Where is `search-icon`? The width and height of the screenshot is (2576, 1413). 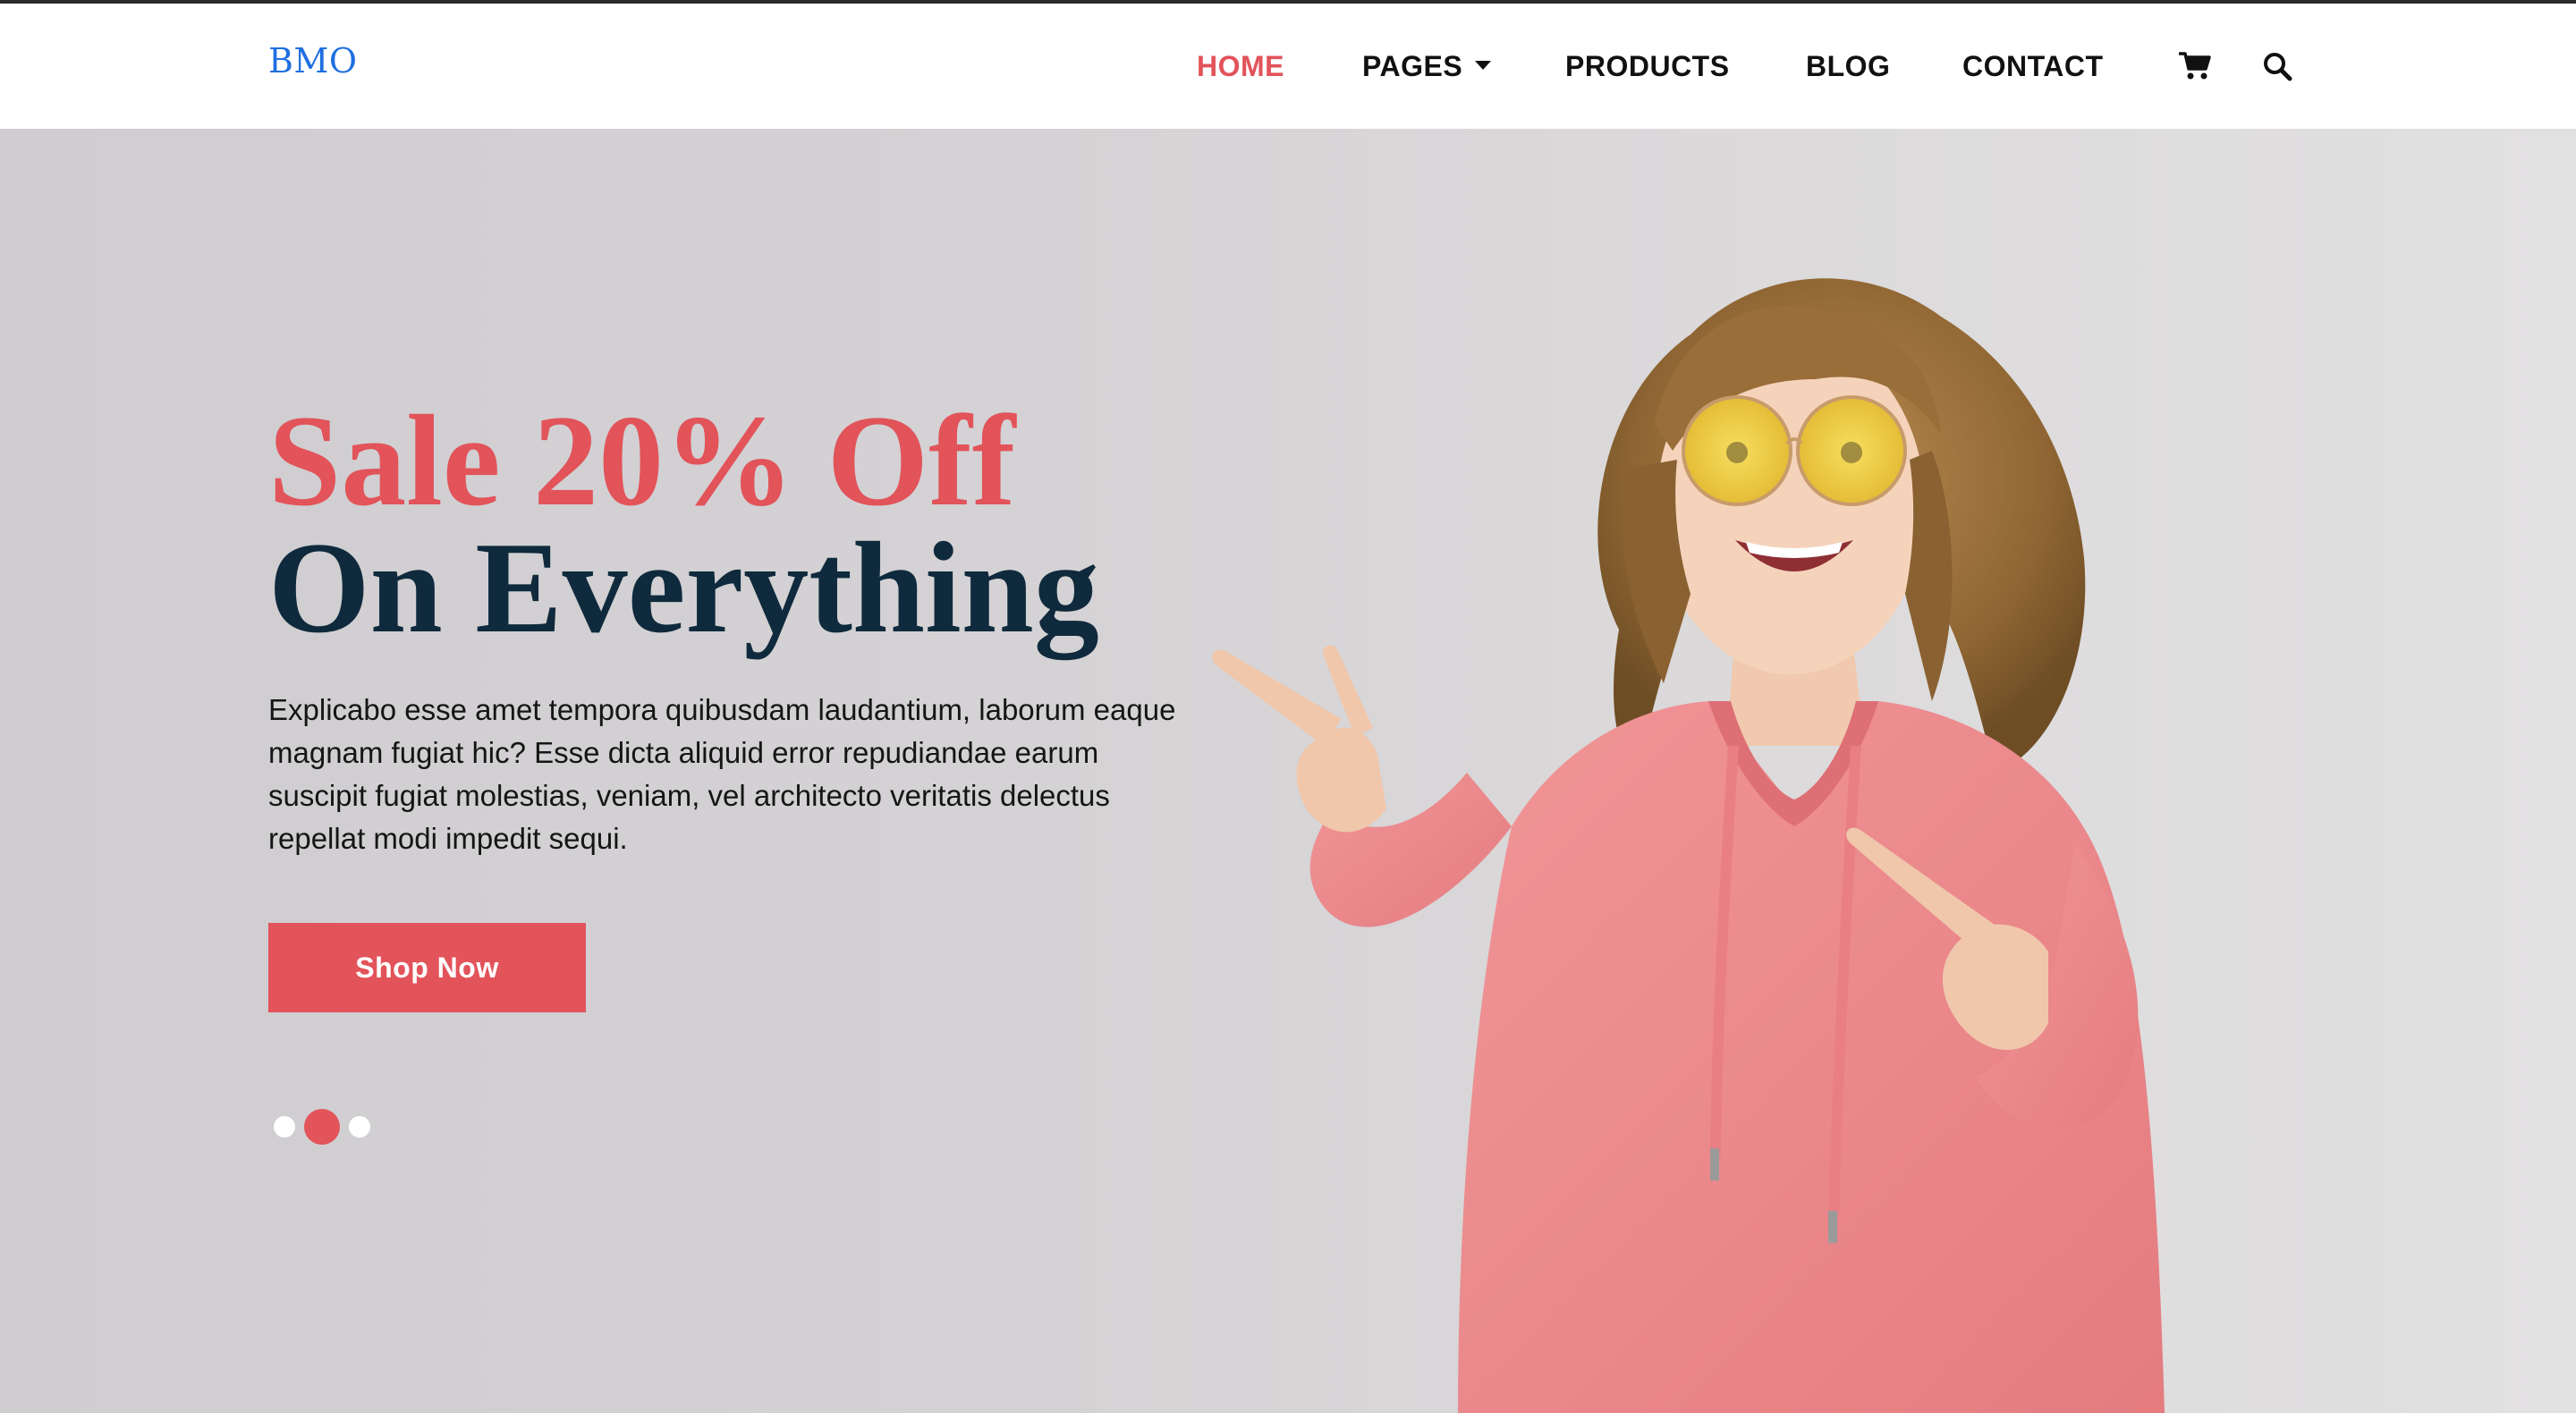
search-icon is located at coordinates (2277, 66).